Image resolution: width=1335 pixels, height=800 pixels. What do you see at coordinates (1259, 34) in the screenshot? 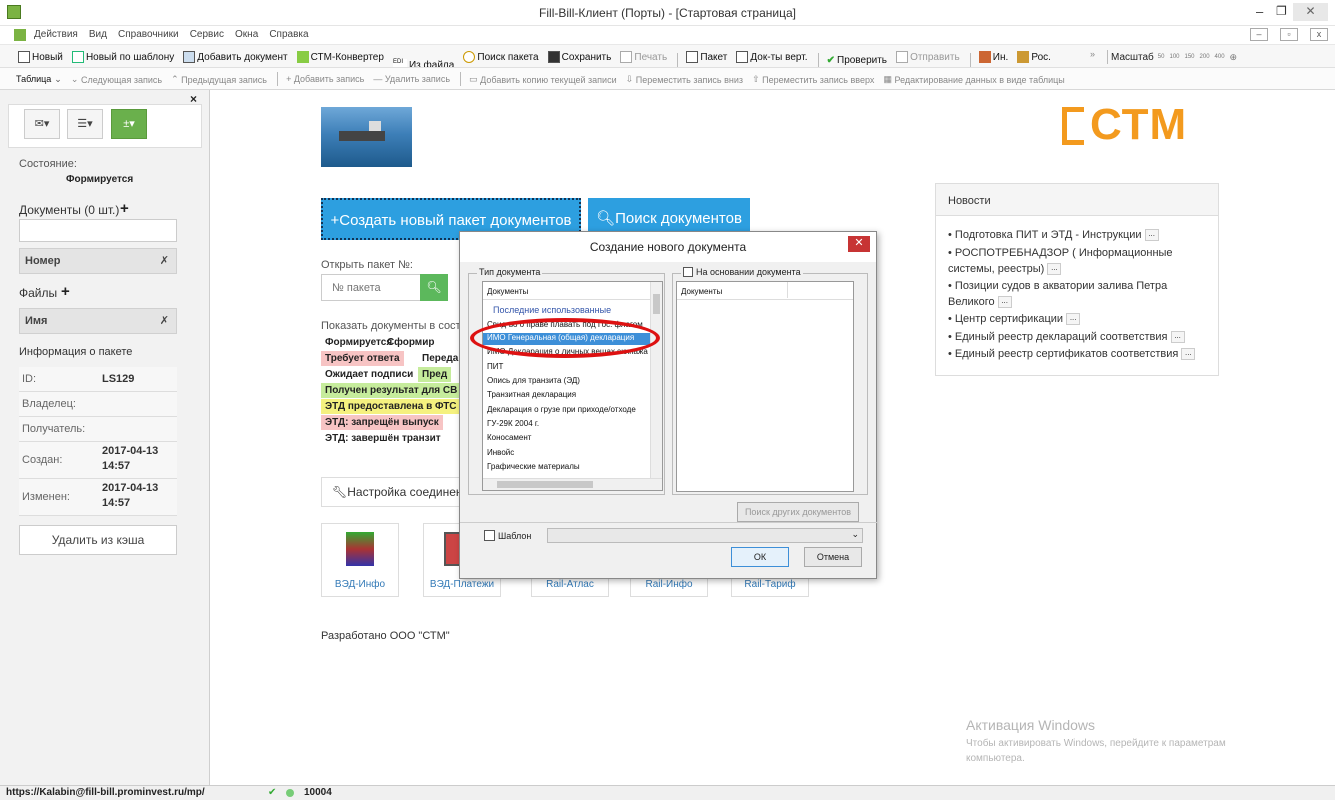
I see `mdi-minimize-icon: –` at bounding box center [1259, 34].